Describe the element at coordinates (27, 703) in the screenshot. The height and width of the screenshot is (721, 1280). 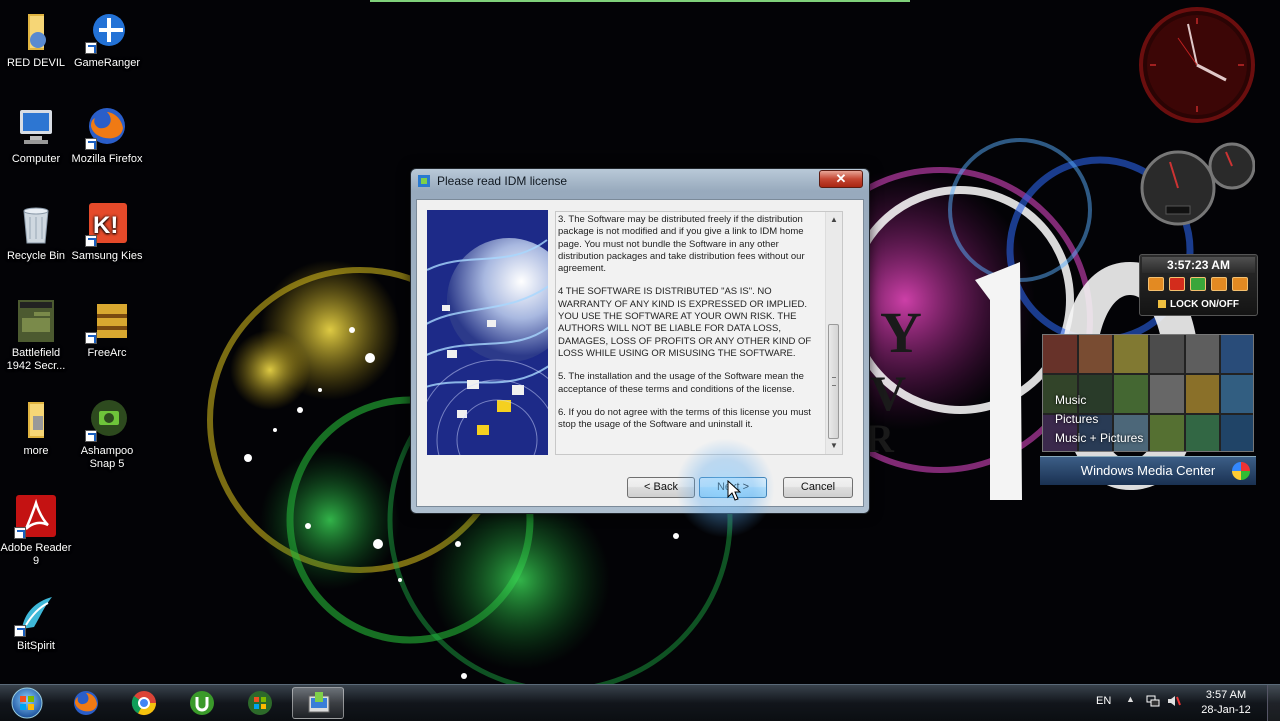
I see `start-button` at that location.